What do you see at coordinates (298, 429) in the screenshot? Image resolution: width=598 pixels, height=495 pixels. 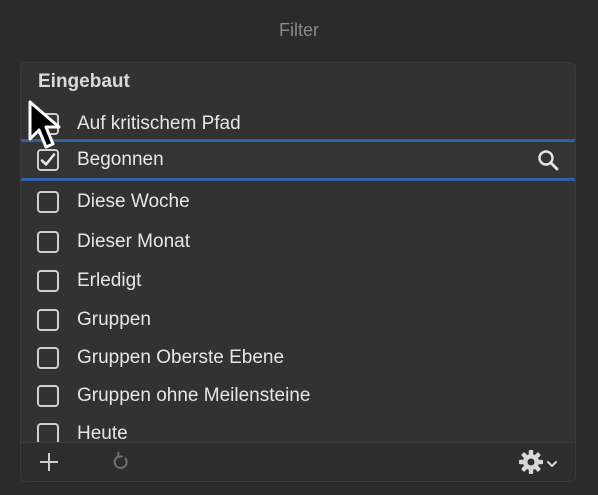 I see `list-item-heute: Heute` at bounding box center [298, 429].